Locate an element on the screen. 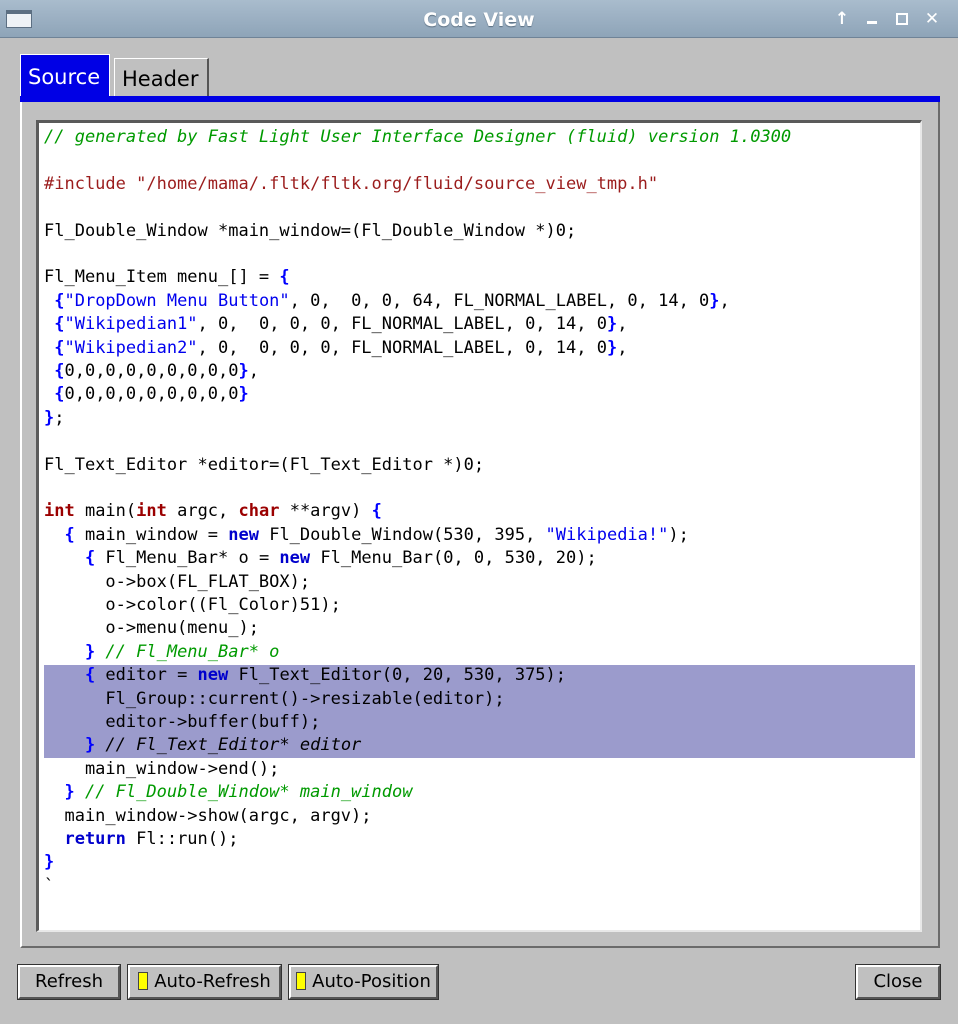 The height and width of the screenshot is (1024, 958). code-line: o->box(FL_FLAT_BOX); is located at coordinates (177, 582).